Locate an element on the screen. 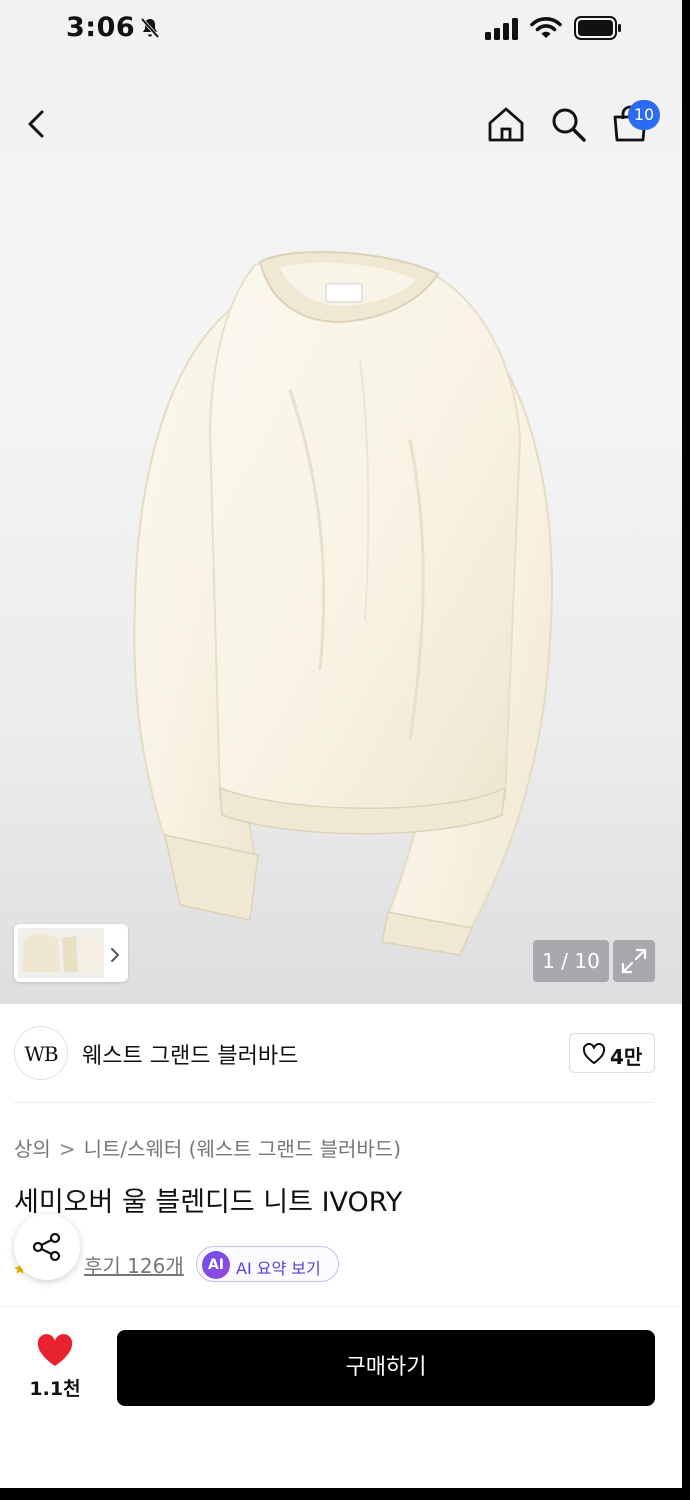 The height and width of the screenshot is (1500, 690). bell-off-icon is located at coordinates (150, 28).